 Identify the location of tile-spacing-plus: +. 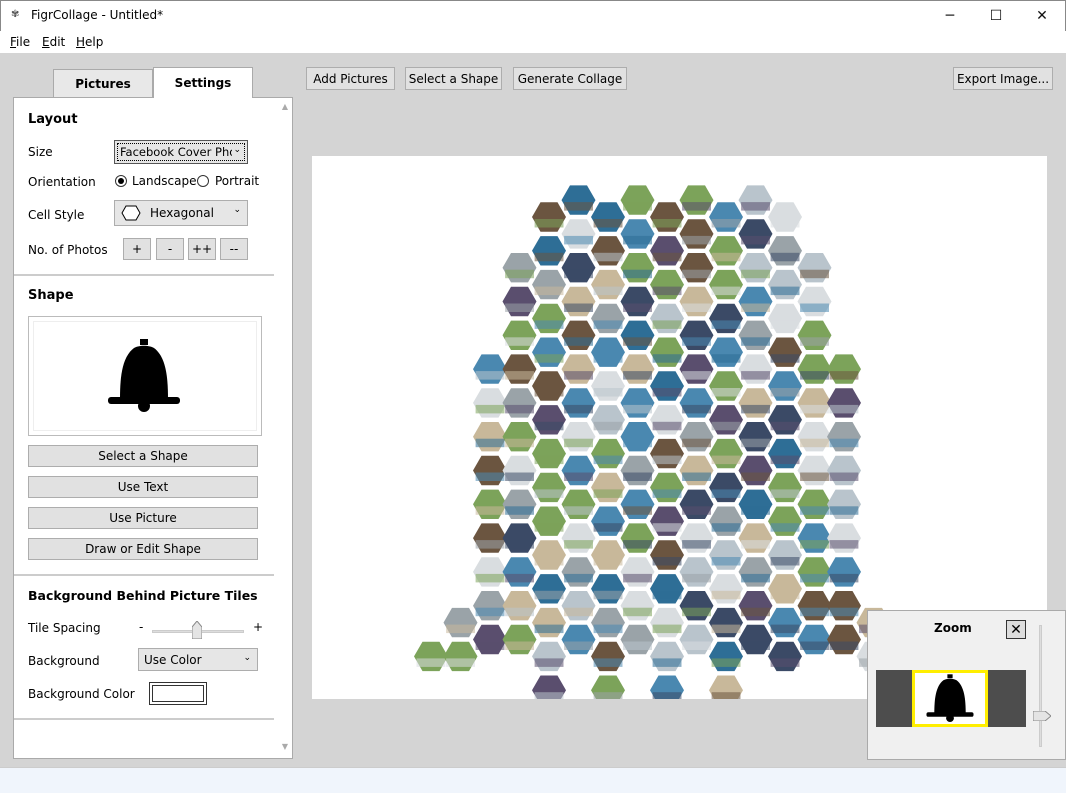
(258, 627).